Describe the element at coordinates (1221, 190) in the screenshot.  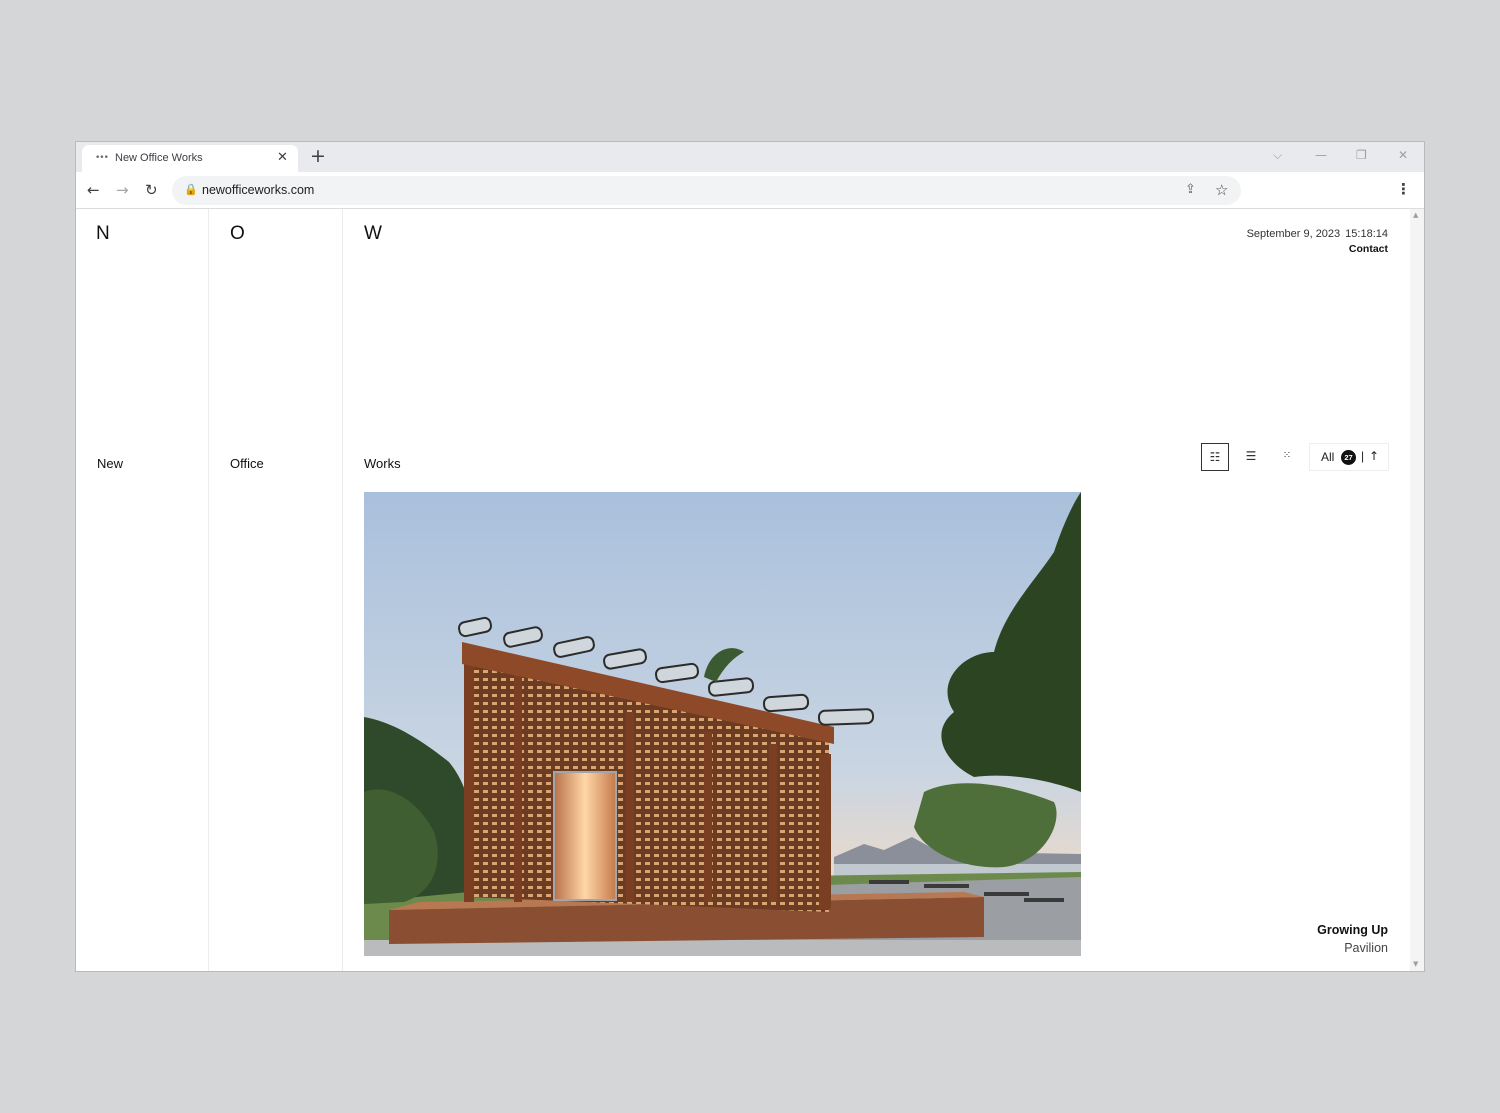
I see `bookmark-star-icon: ☆` at that location.